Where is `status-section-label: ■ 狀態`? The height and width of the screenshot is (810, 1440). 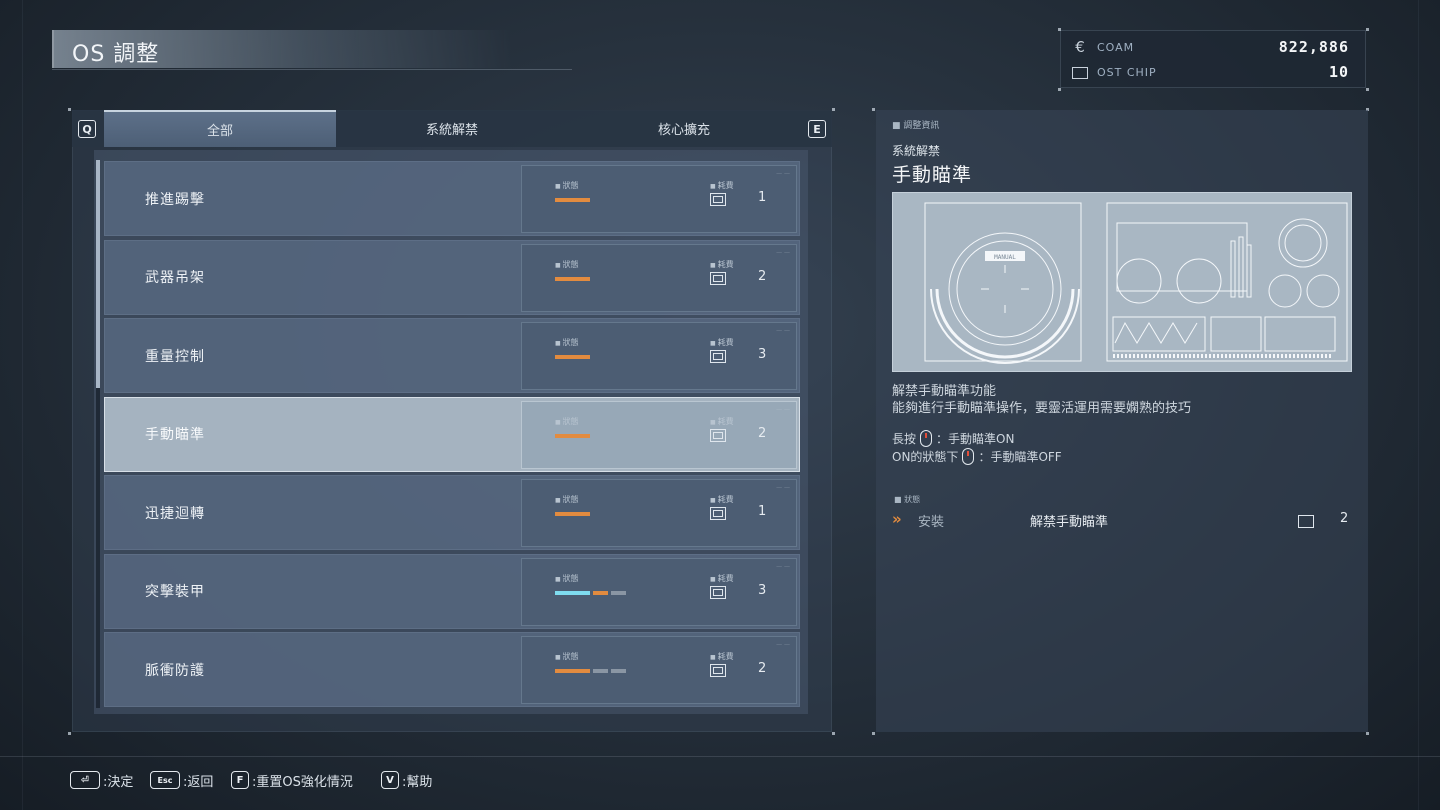
status-section-label: ■ 狀態 is located at coordinates (907, 499).